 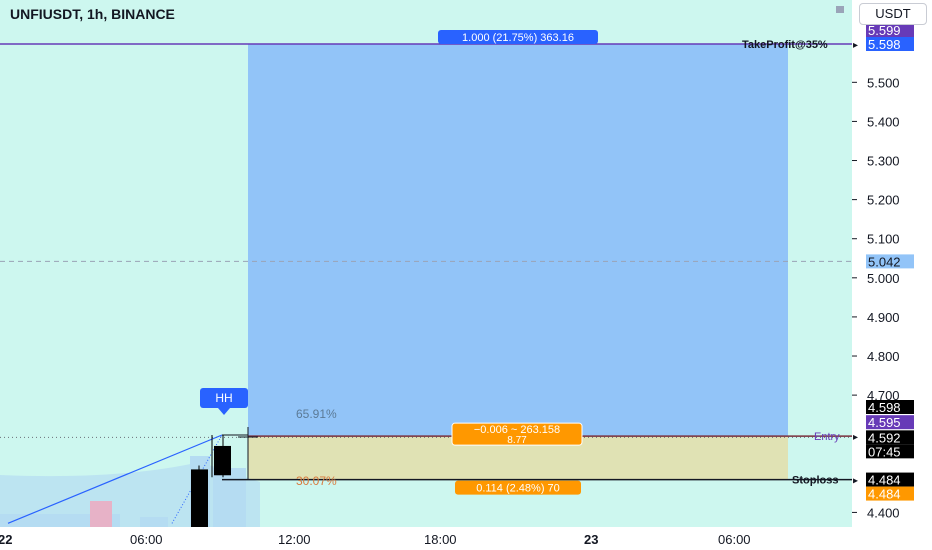 What do you see at coordinates (92, 14) in the screenshot?
I see `chart-title: UNFIUSDT, 1h, BINANCE` at bounding box center [92, 14].